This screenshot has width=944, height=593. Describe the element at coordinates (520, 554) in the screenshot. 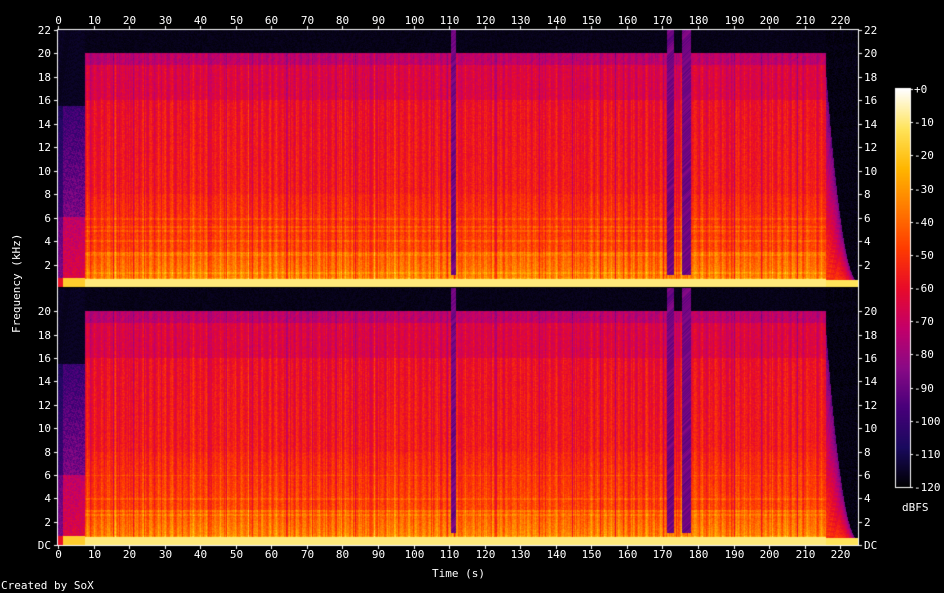

I see `x-tick-label-bottom: 130` at that location.